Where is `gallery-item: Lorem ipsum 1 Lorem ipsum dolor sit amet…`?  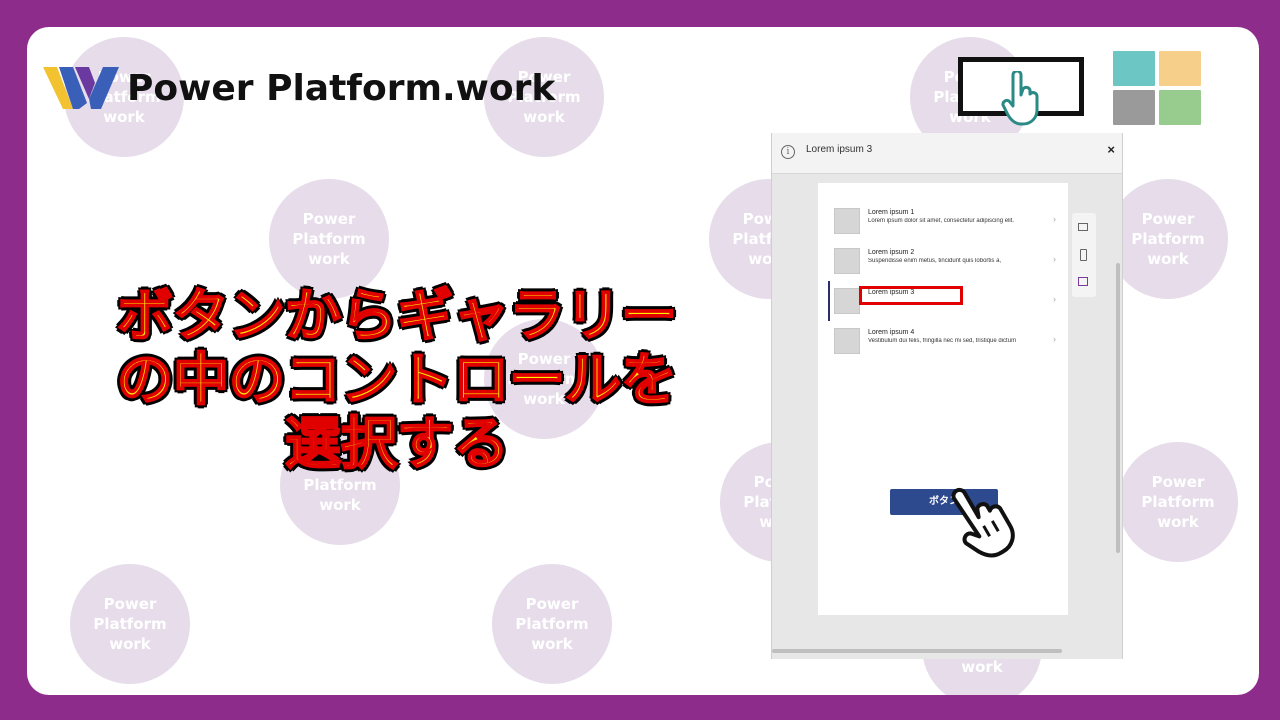 gallery-item: Lorem ipsum 1 Lorem ipsum dolor sit amet… is located at coordinates (945, 225).